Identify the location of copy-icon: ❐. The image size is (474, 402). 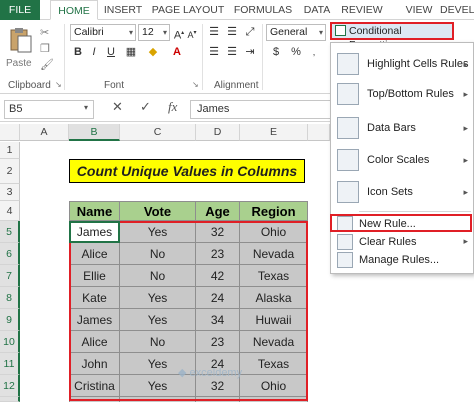
(45, 48).